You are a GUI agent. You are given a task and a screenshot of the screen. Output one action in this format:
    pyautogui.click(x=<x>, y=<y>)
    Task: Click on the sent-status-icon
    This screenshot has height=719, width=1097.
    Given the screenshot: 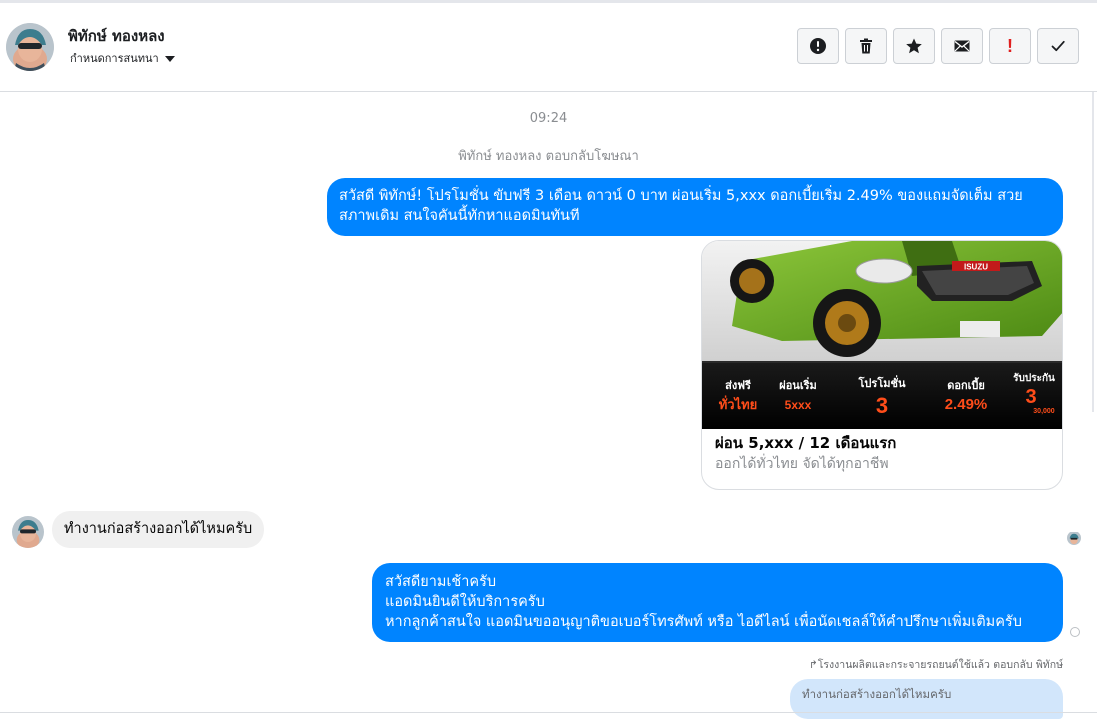 What is the action you would take?
    pyautogui.click(x=1075, y=632)
    